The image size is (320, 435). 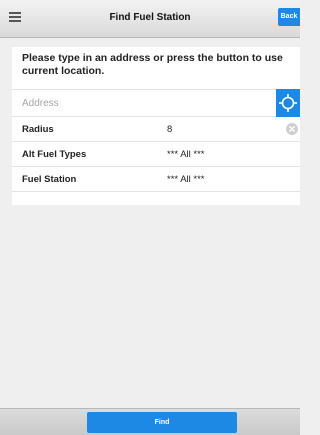 What do you see at coordinates (162, 422) in the screenshot?
I see `find-button: Find` at bounding box center [162, 422].